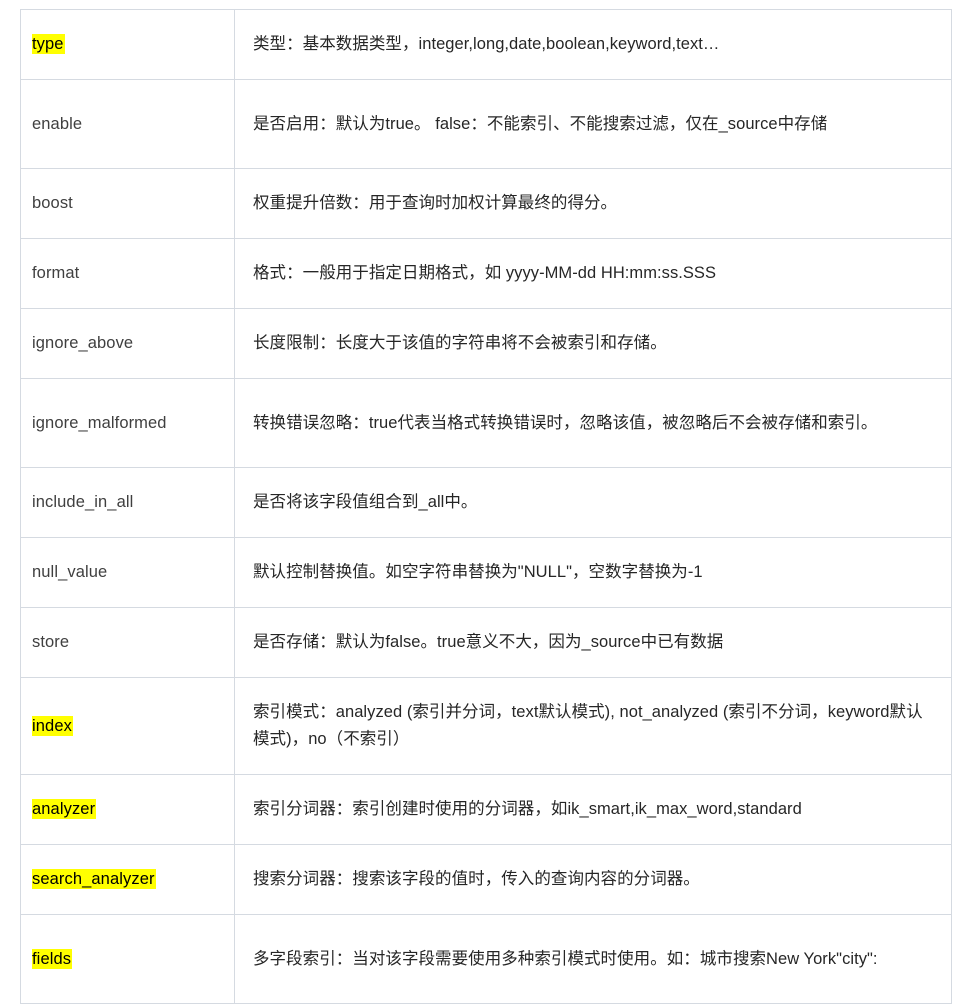 The image size is (972, 1004). What do you see at coordinates (57, 123) in the screenshot?
I see `parameter-name-enable: enable` at bounding box center [57, 123].